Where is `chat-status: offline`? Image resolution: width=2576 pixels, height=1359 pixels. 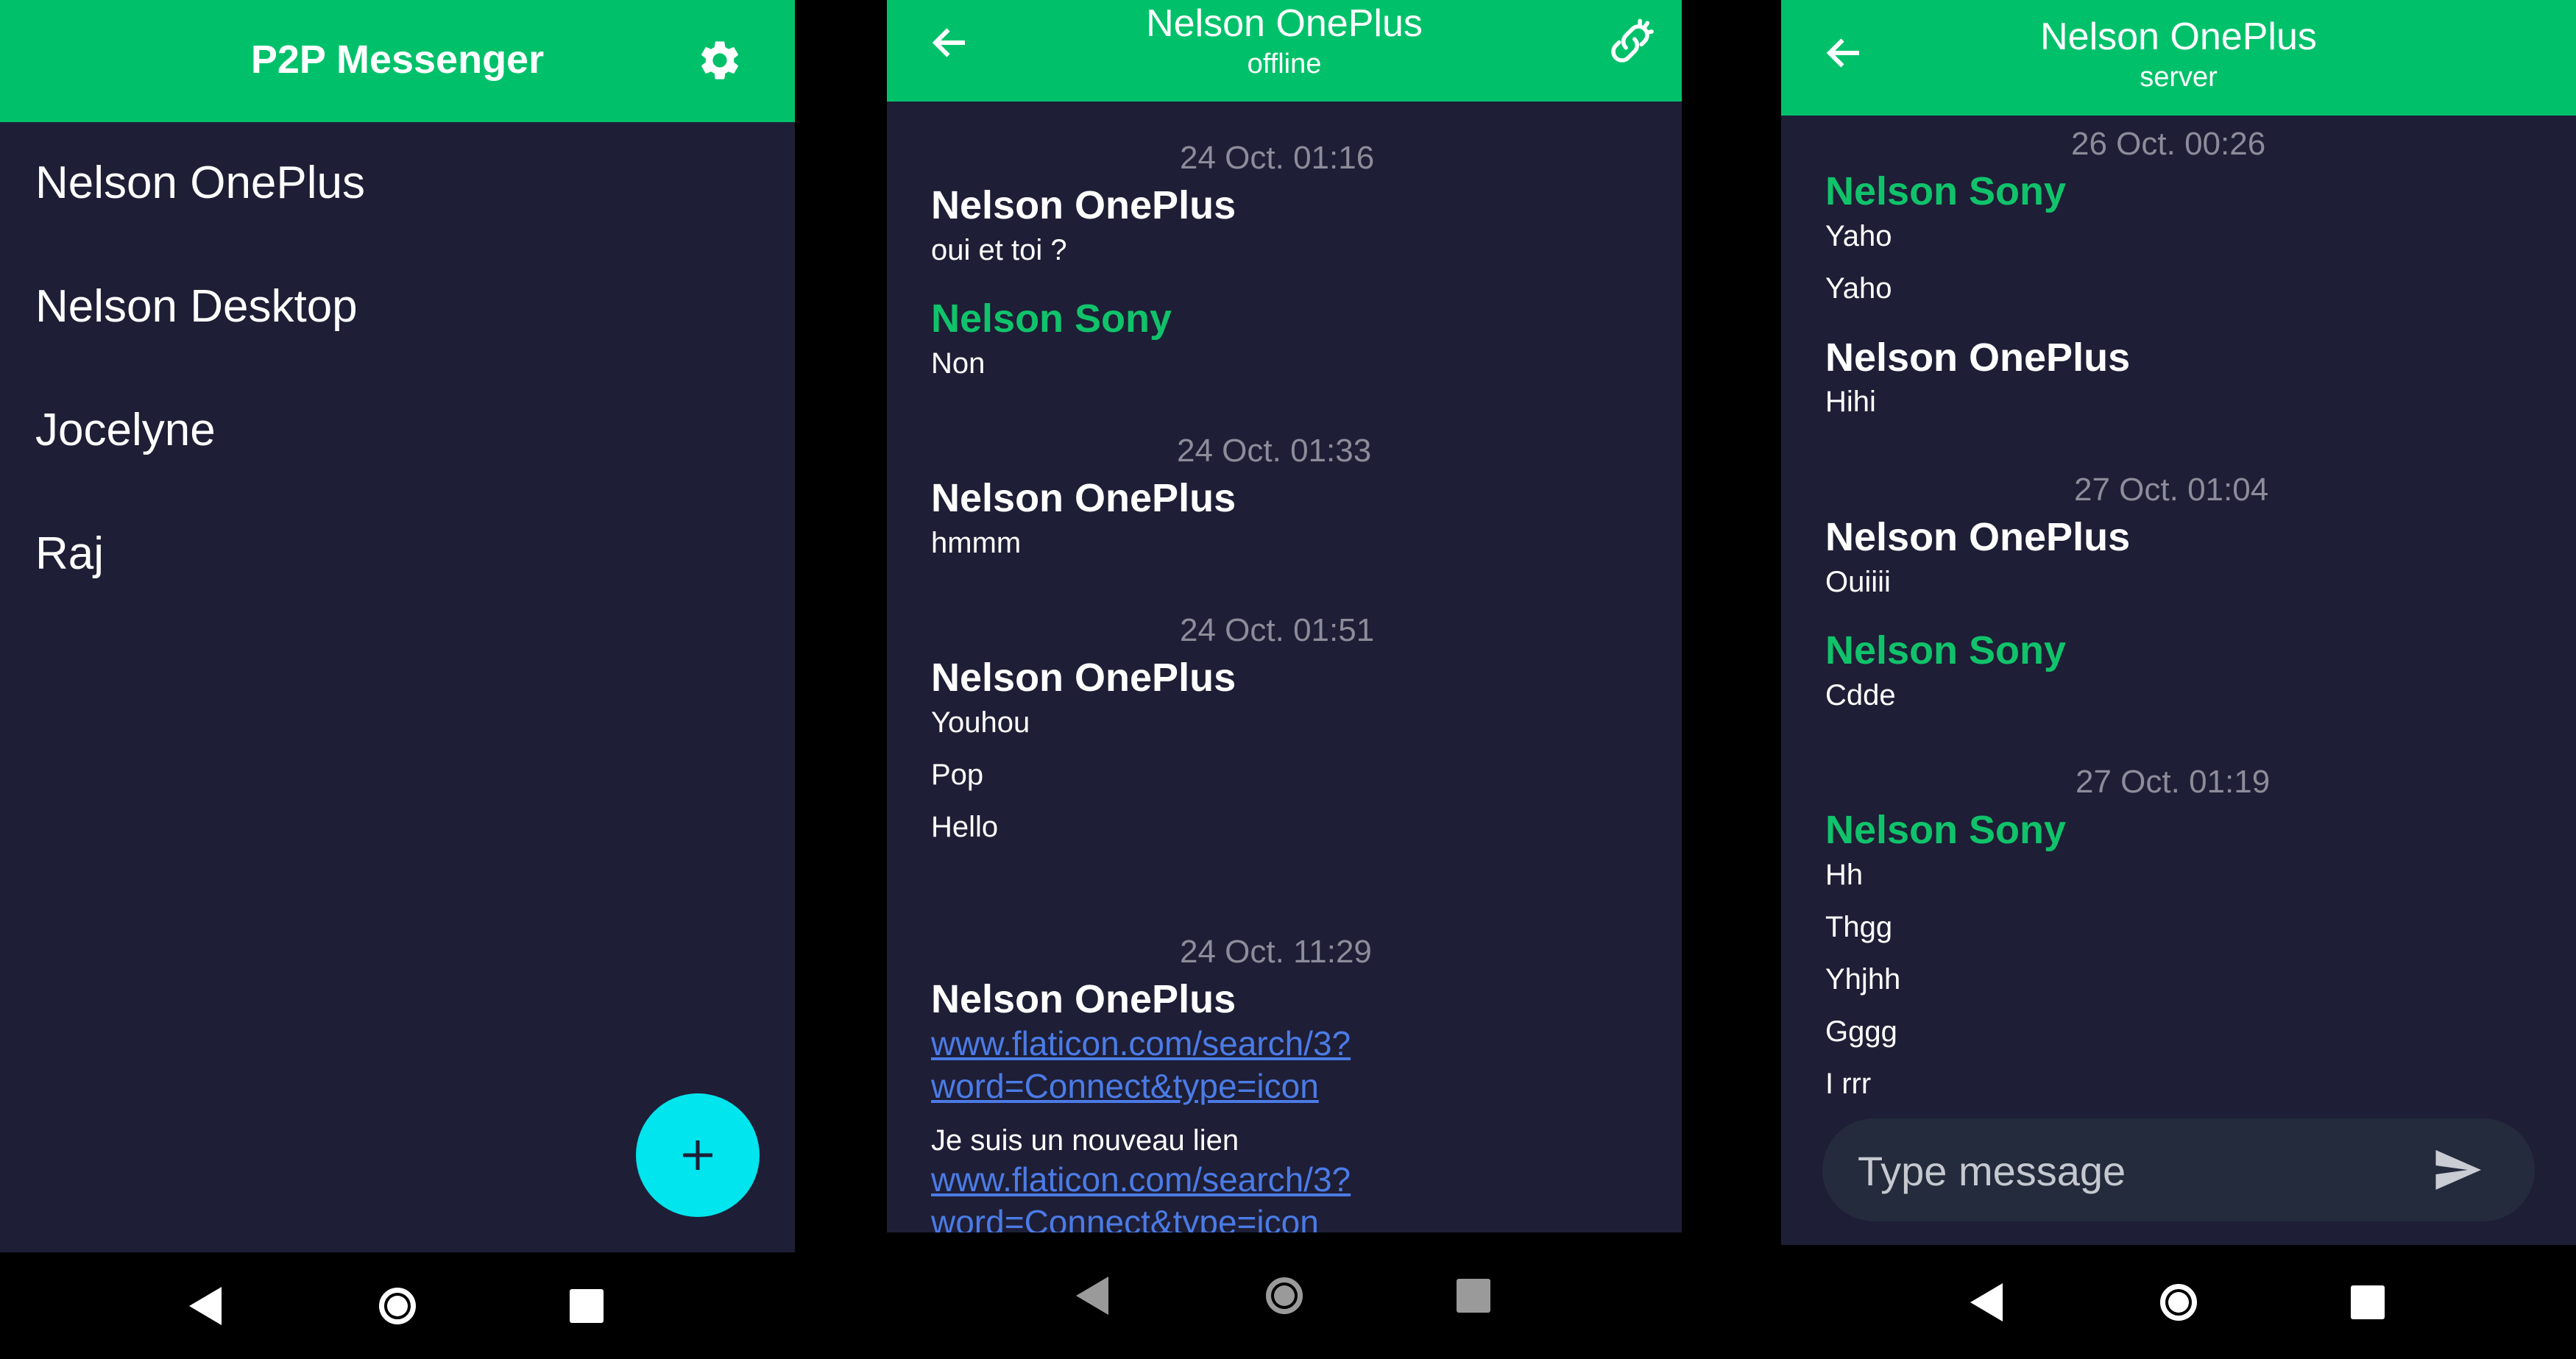
chat-status: offline is located at coordinates (1284, 64).